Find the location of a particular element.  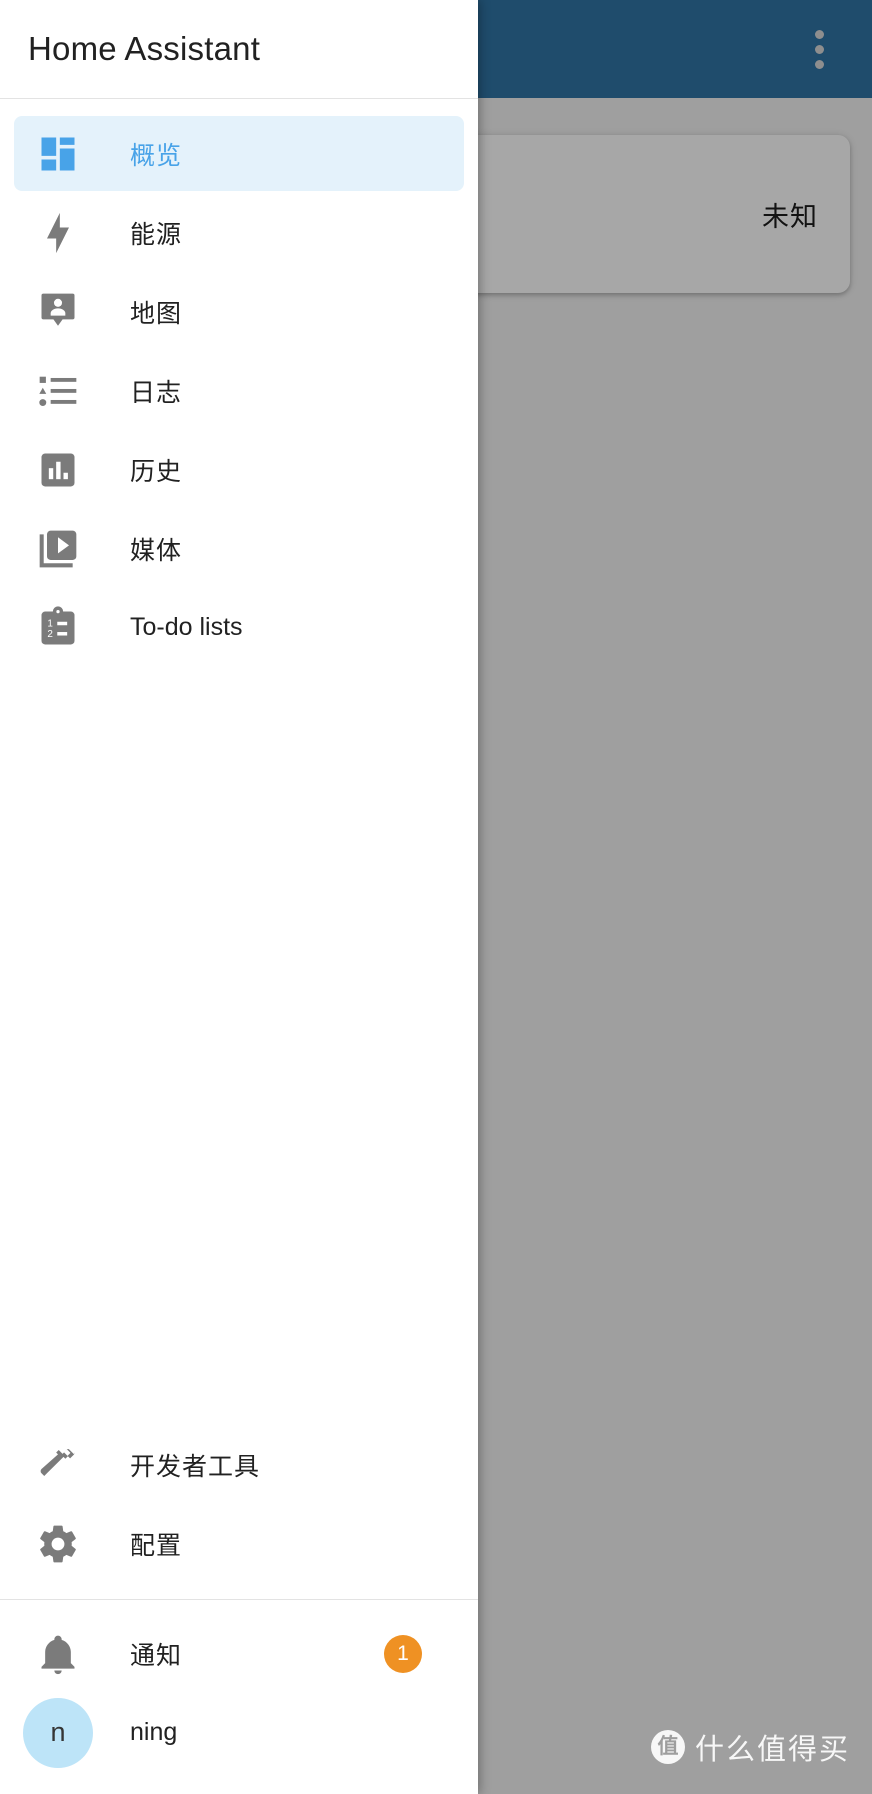

drawer-tools-nav: 开发者工具 配置 is located at coordinates (239, 1511).